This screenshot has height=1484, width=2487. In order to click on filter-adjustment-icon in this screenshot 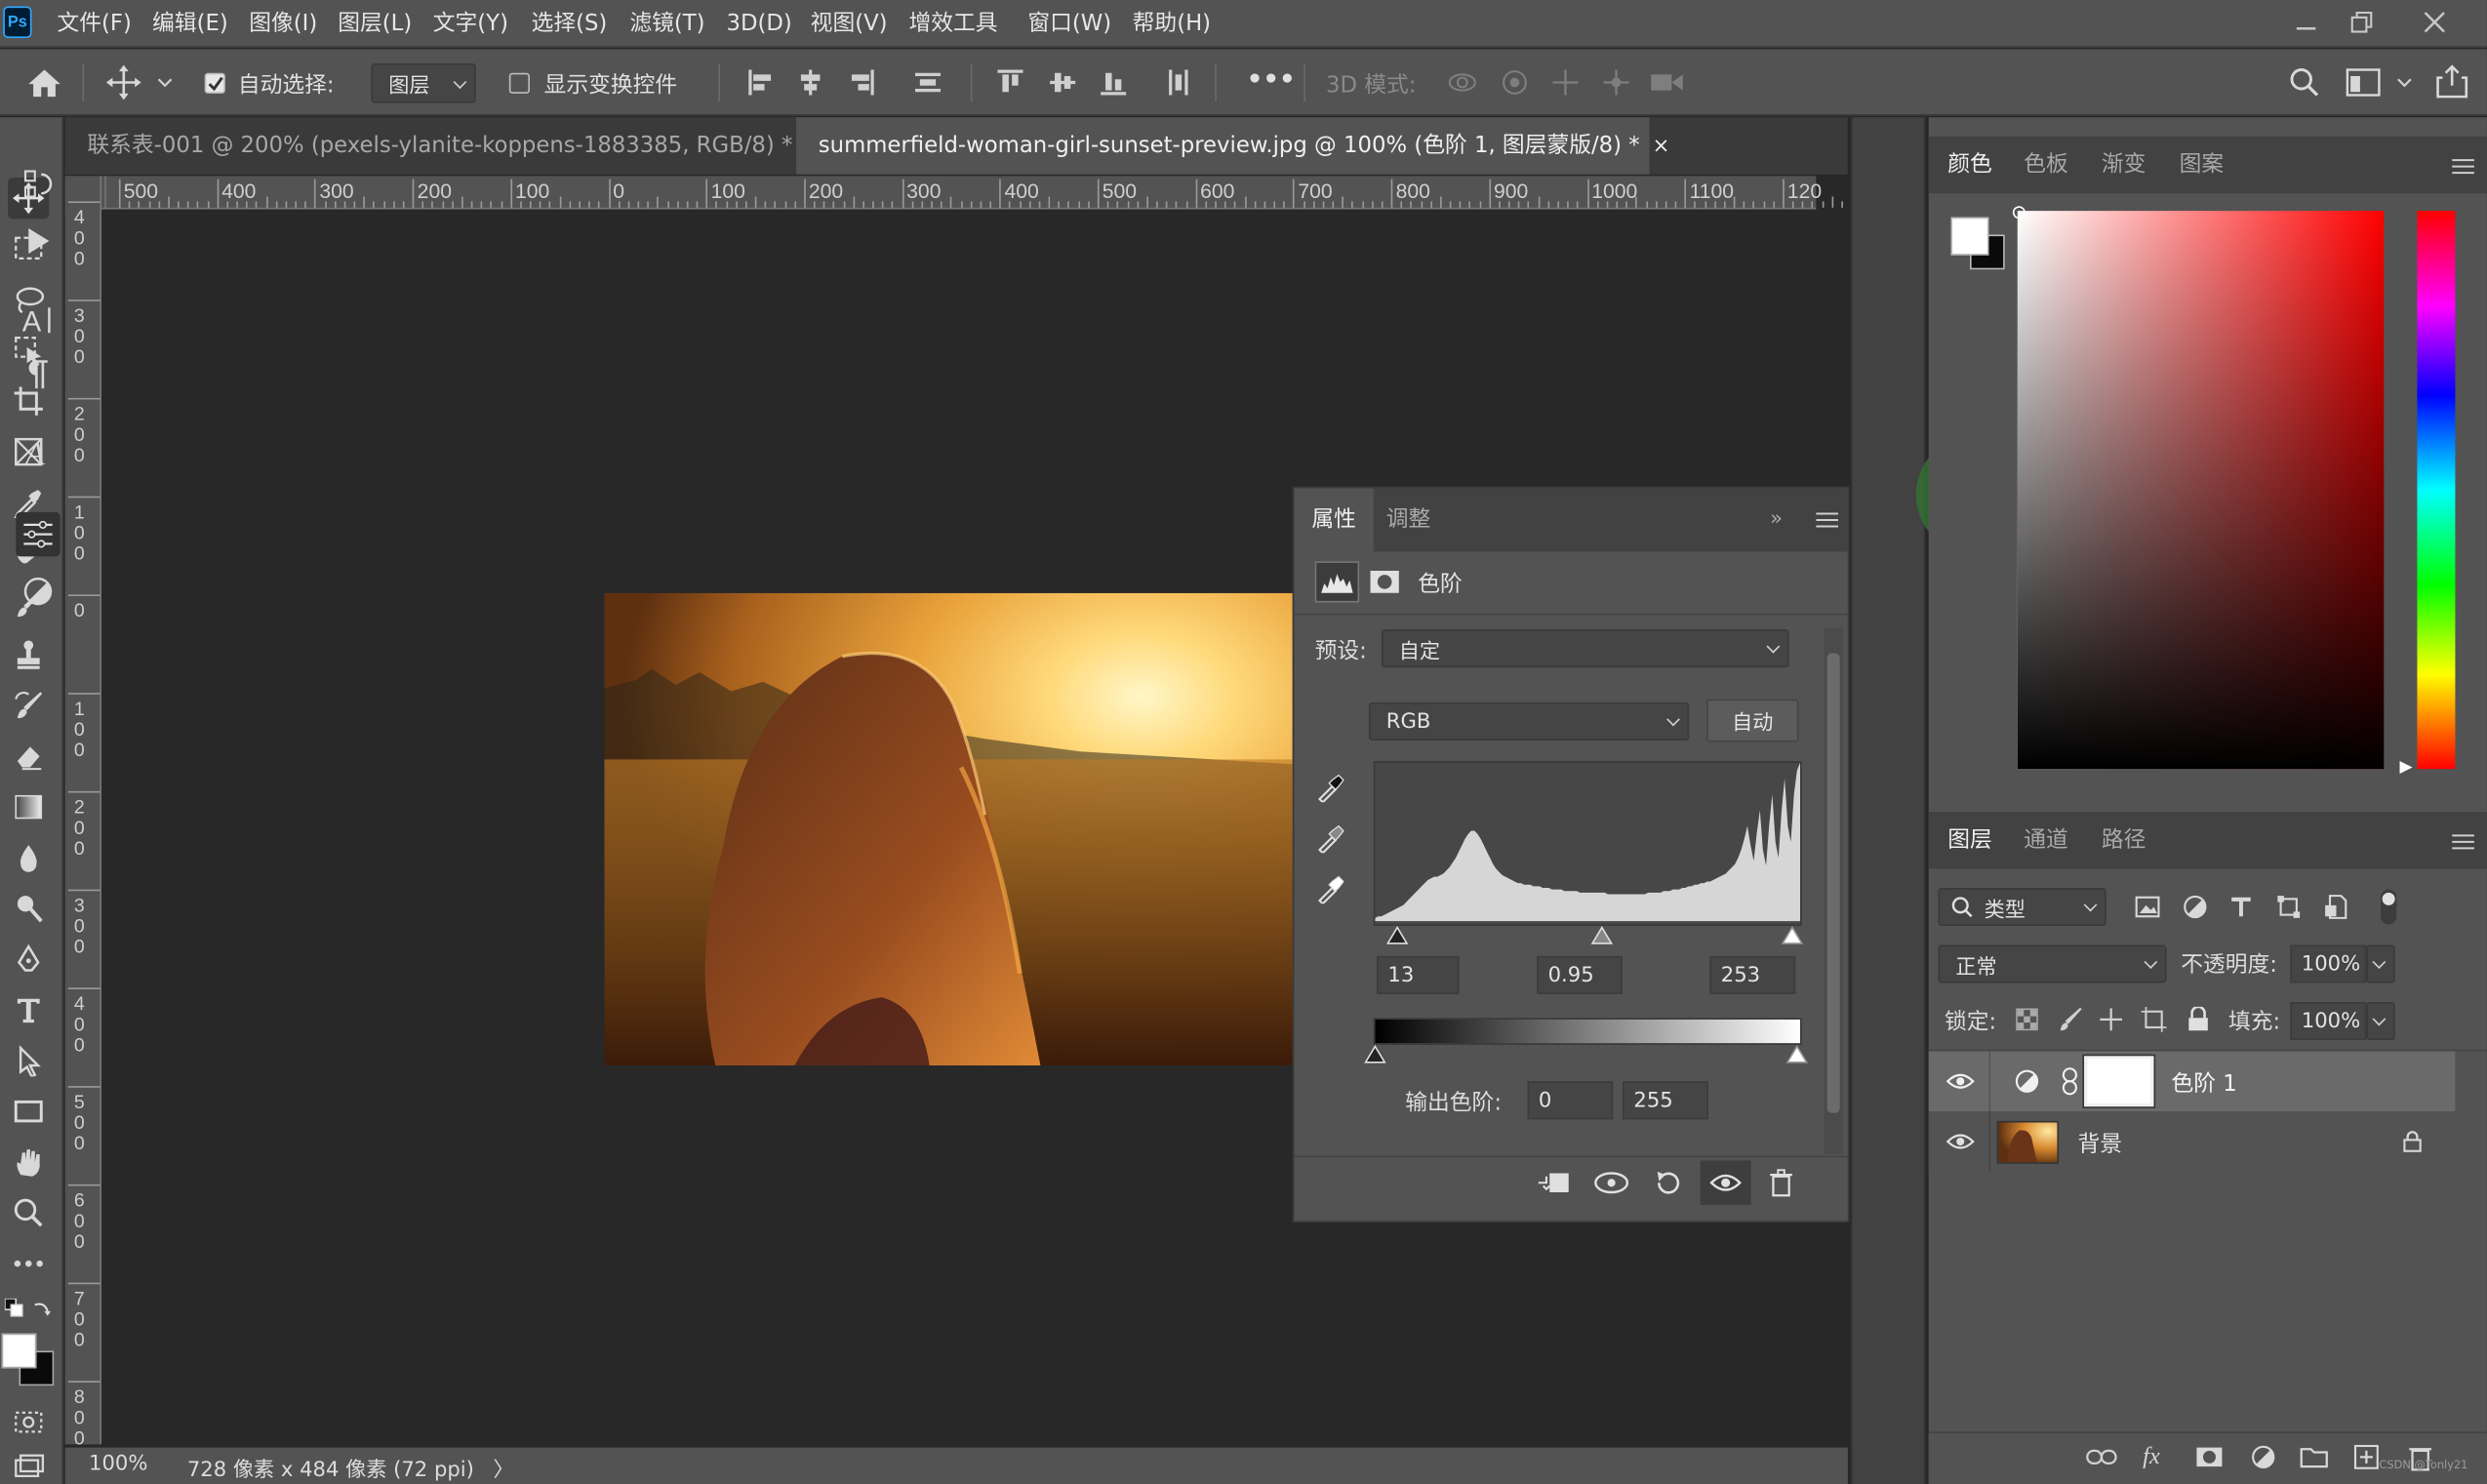, I will do `click(2196, 907)`.